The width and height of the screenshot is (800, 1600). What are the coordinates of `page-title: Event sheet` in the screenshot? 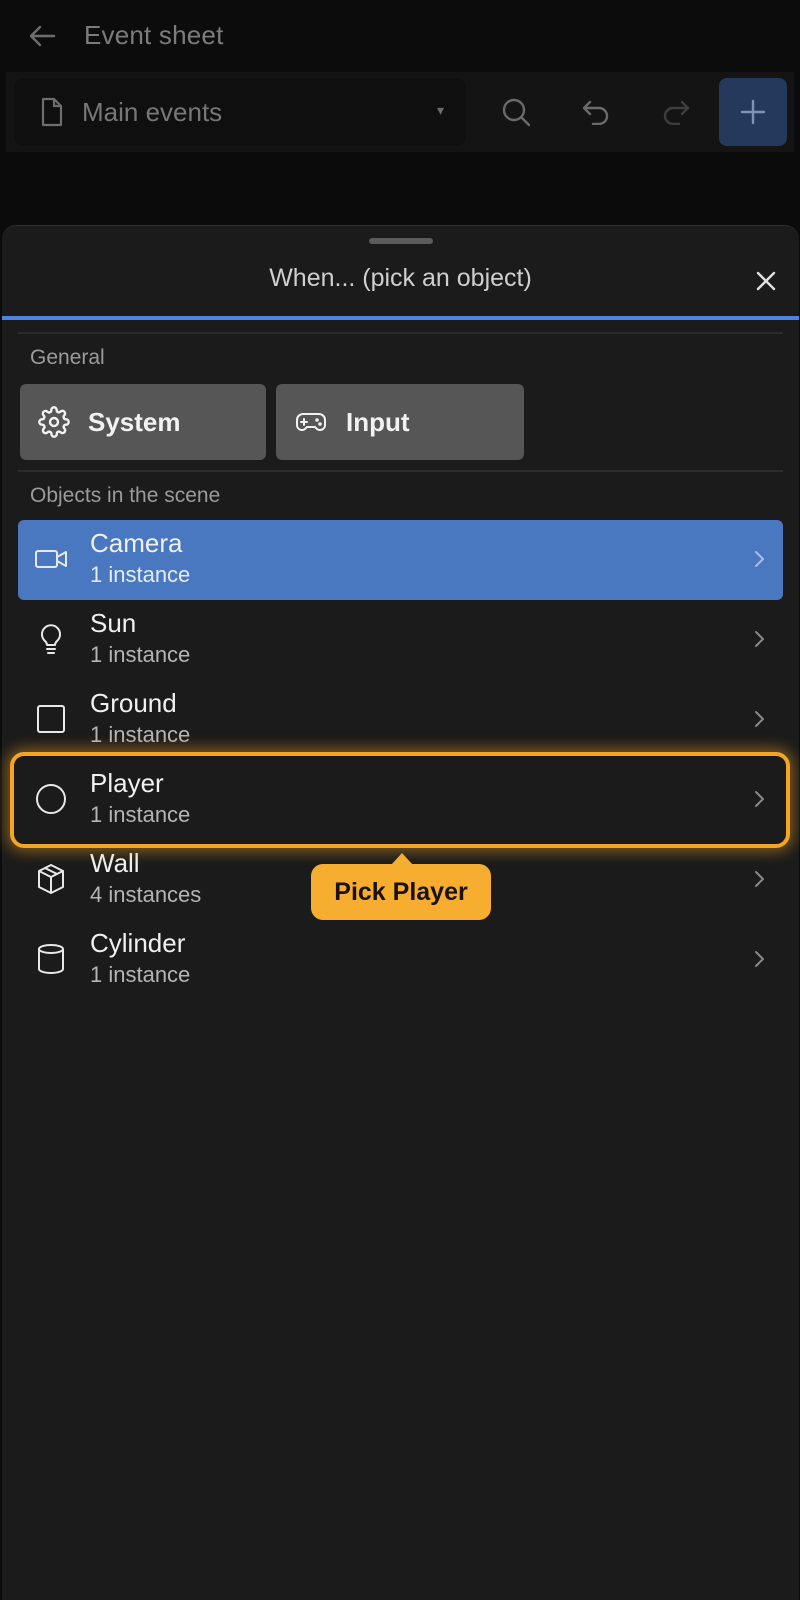 It's located at (154, 35).